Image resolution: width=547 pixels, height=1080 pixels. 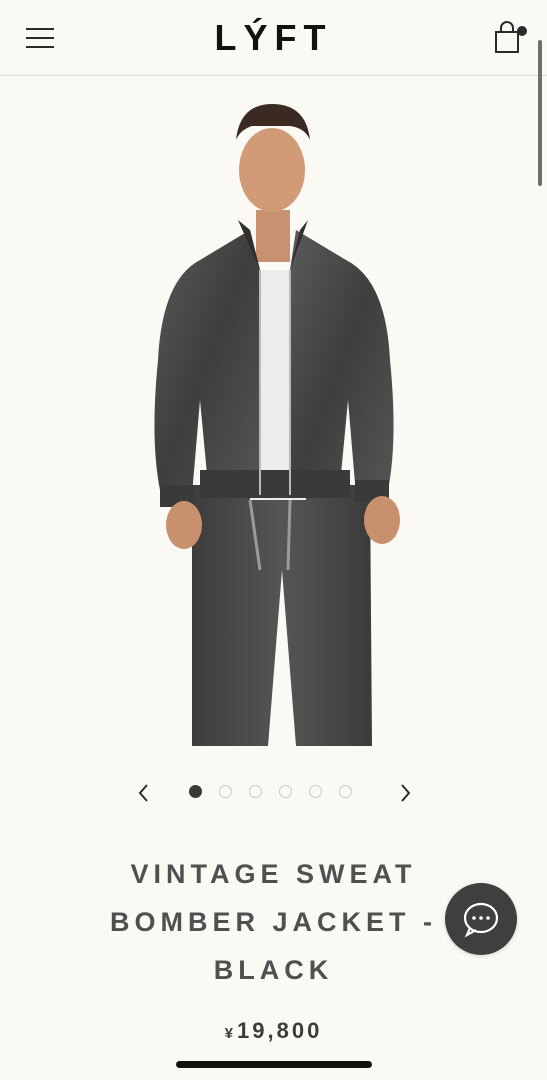 I want to click on product-title-line: BOMBER JACKET -, so click(x=273, y=922).